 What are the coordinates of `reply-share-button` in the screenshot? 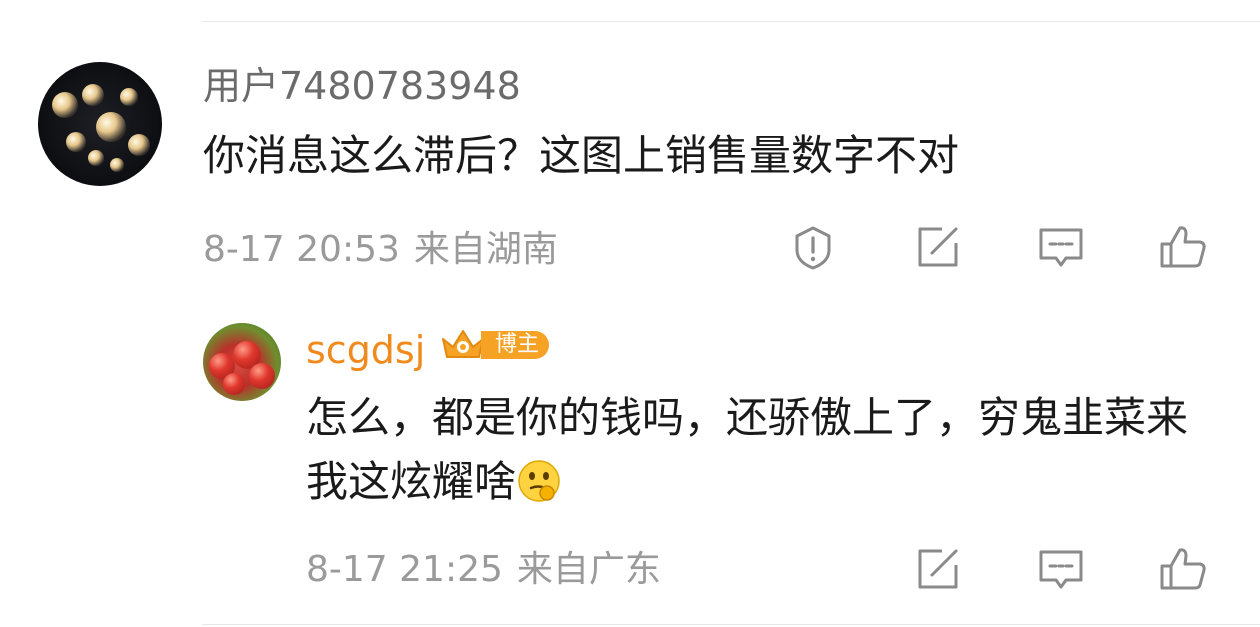 It's located at (937, 569).